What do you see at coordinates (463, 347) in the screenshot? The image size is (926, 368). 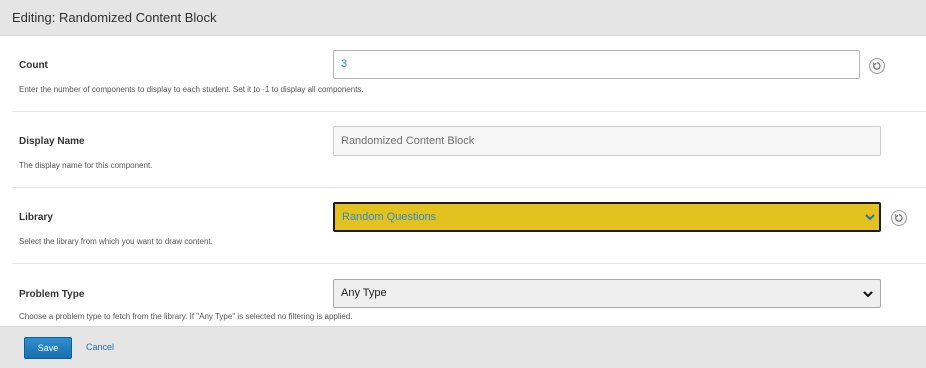 I see `modal-footer: Save Cancel` at bounding box center [463, 347].